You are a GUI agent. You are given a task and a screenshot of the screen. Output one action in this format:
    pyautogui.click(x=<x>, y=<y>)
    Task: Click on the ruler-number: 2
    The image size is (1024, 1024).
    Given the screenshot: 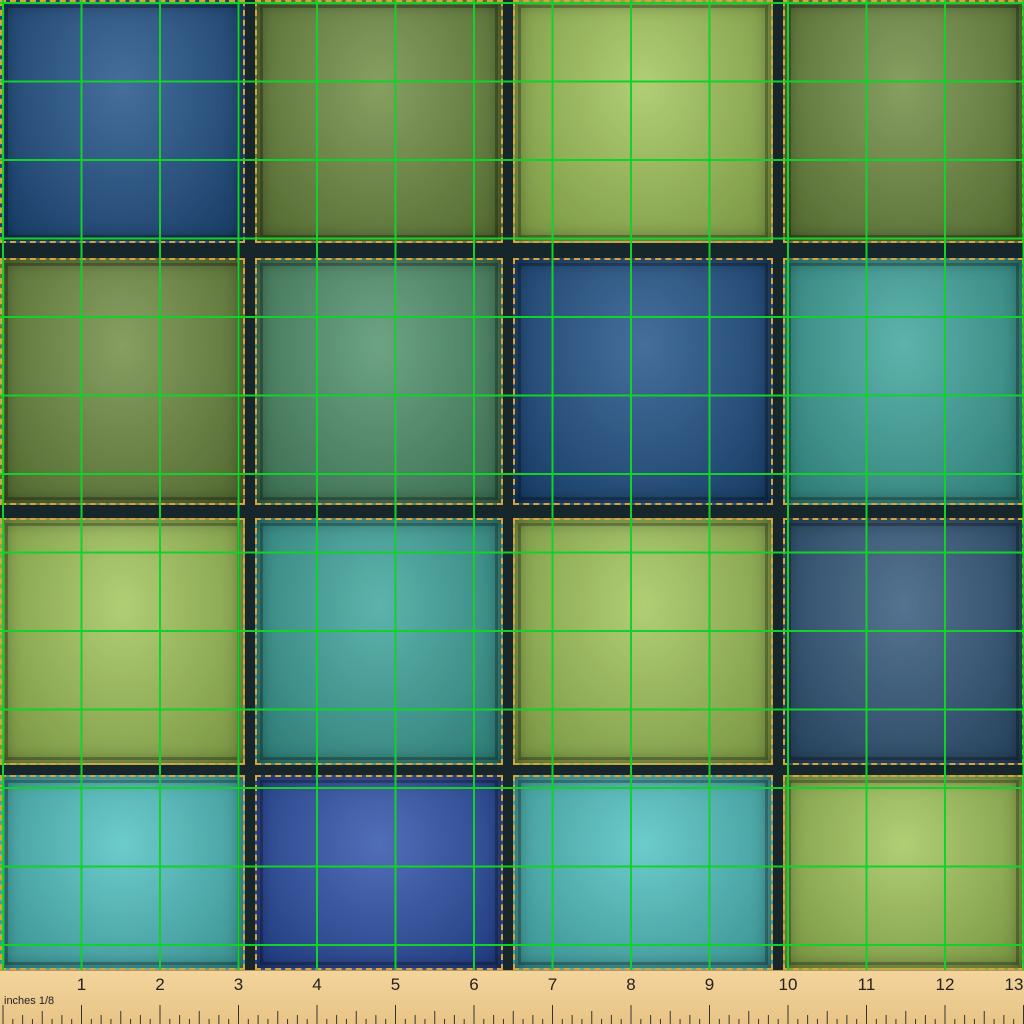 What is the action you would take?
    pyautogui.click(x=160, y=984)
    